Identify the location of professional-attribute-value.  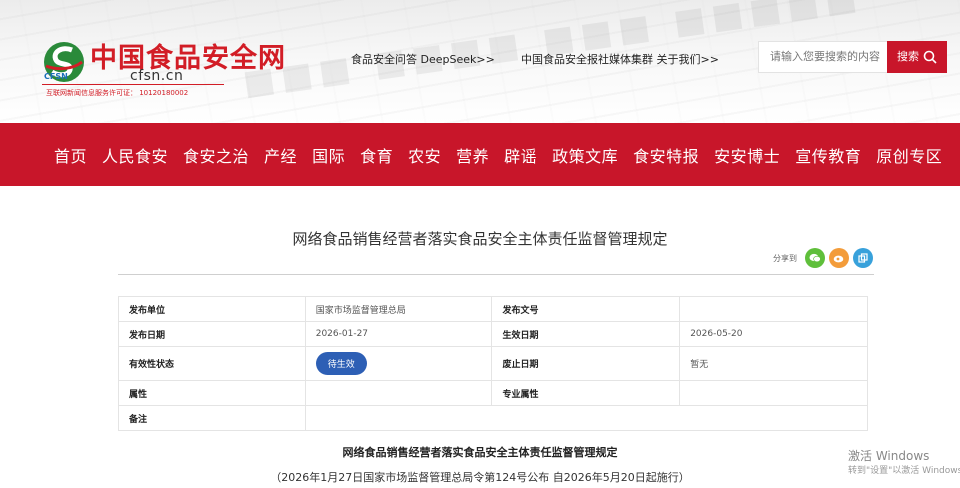
(773, 393).